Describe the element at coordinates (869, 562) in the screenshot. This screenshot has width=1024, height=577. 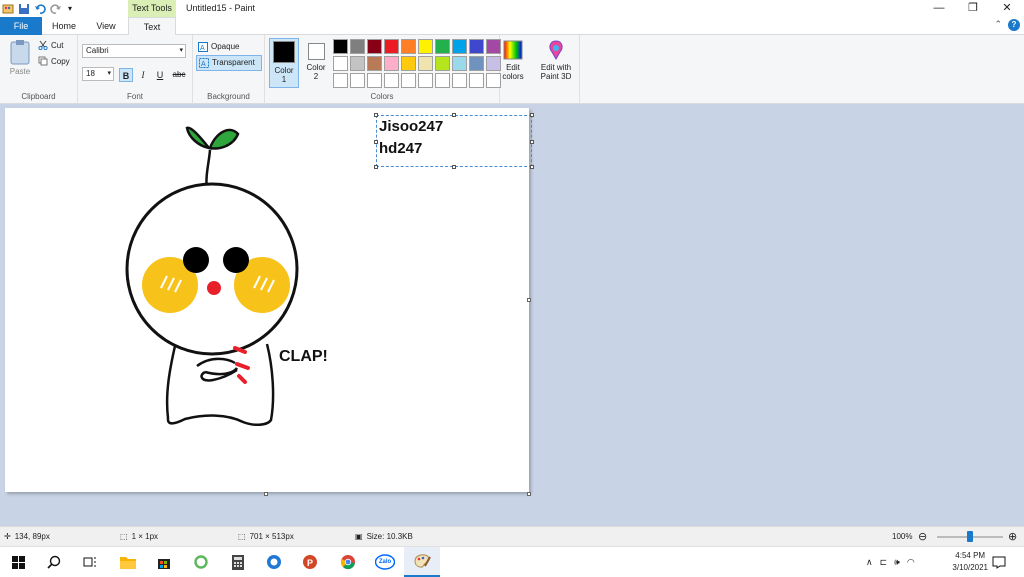
I see `show-hidden-icons-icon: ∧` at that location.